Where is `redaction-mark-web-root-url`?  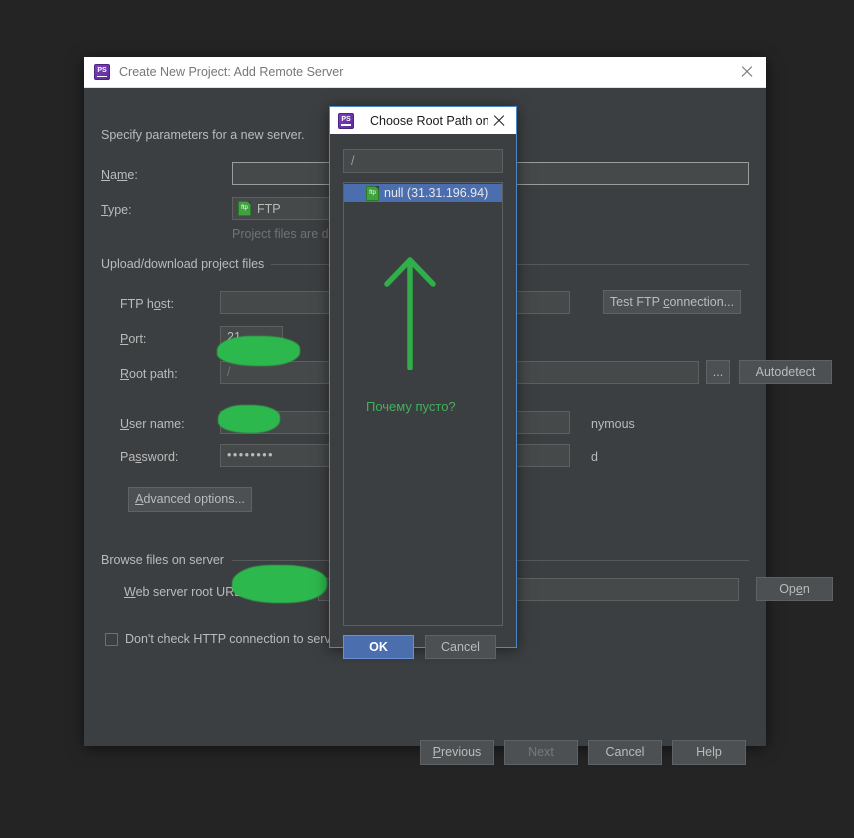 redaction-mark-web-root-url is located at coordinates (279, 584).